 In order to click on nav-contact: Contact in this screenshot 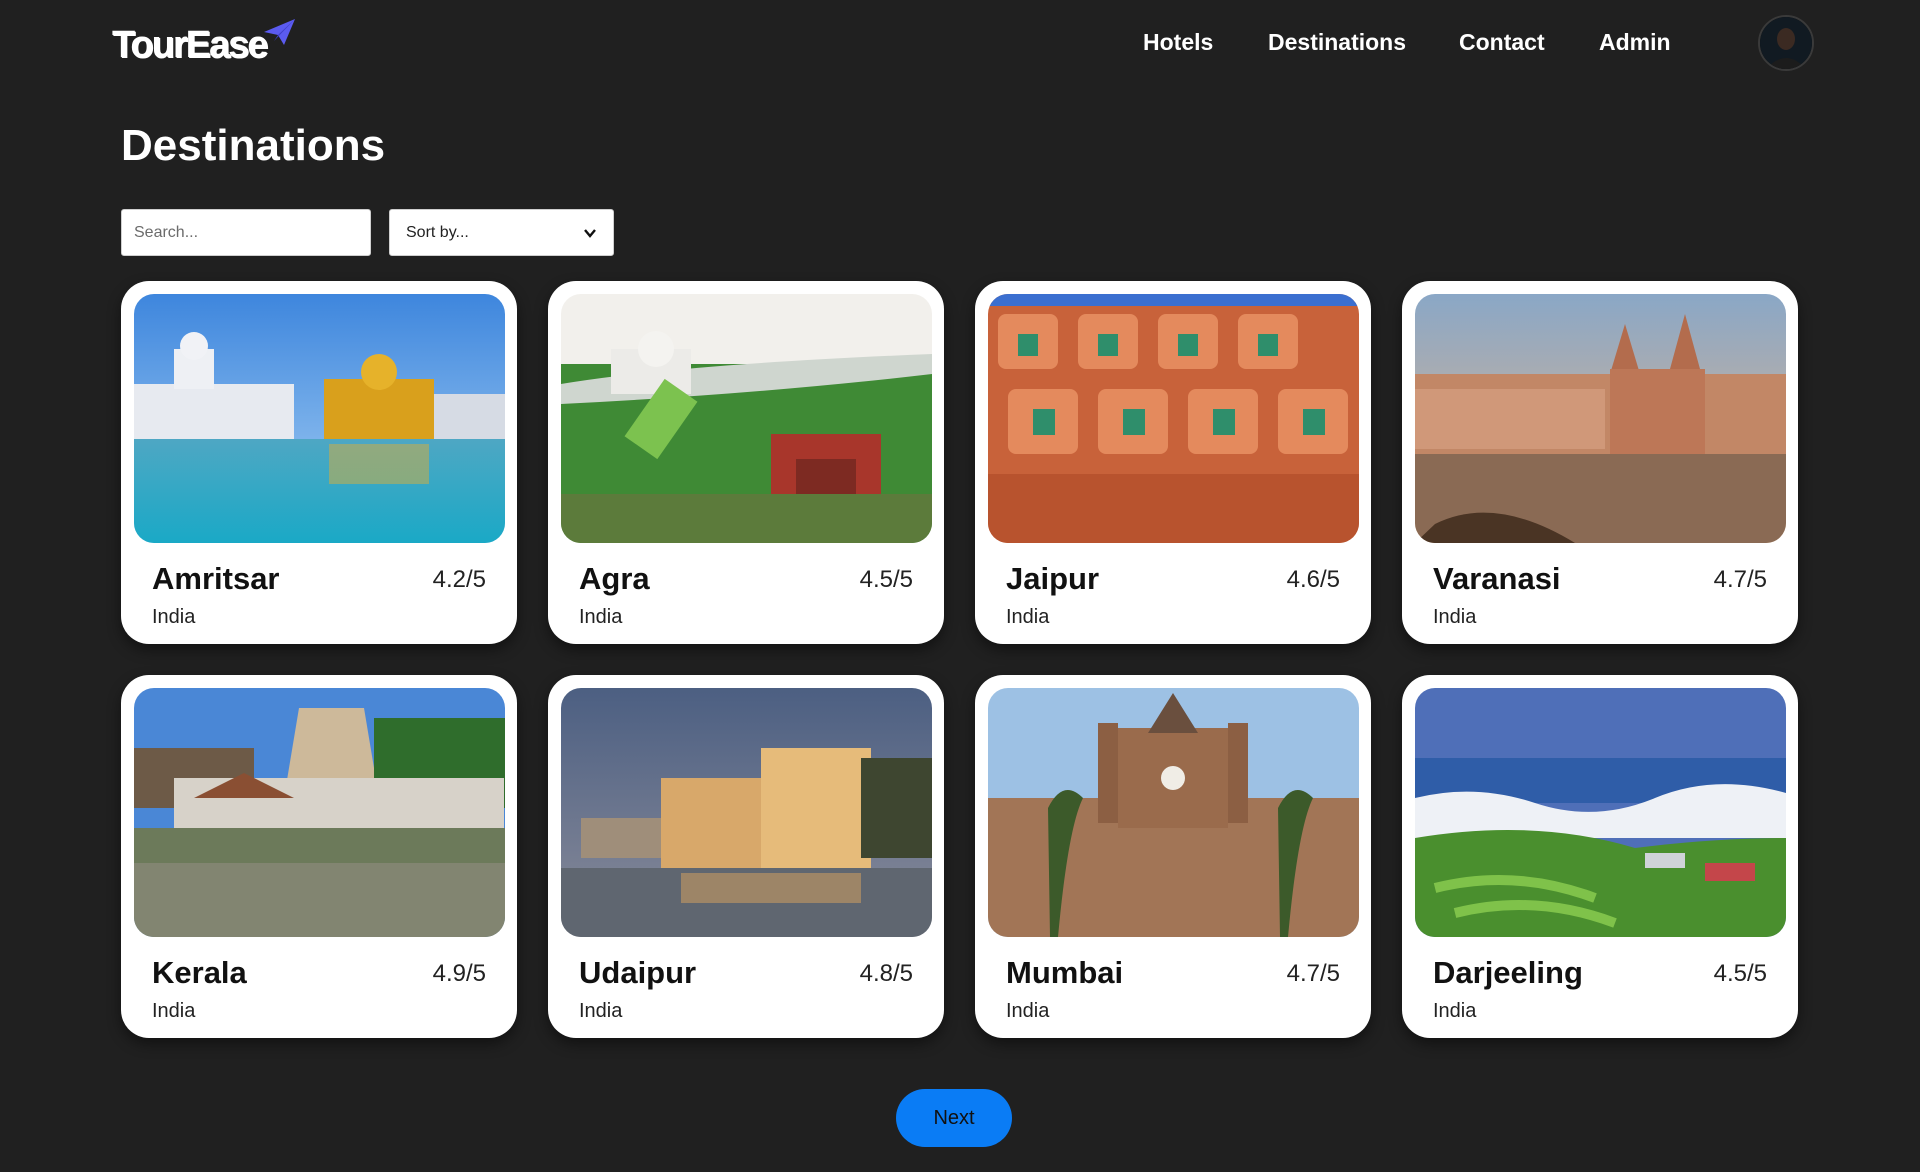, I will do `click(1502, 42)`.